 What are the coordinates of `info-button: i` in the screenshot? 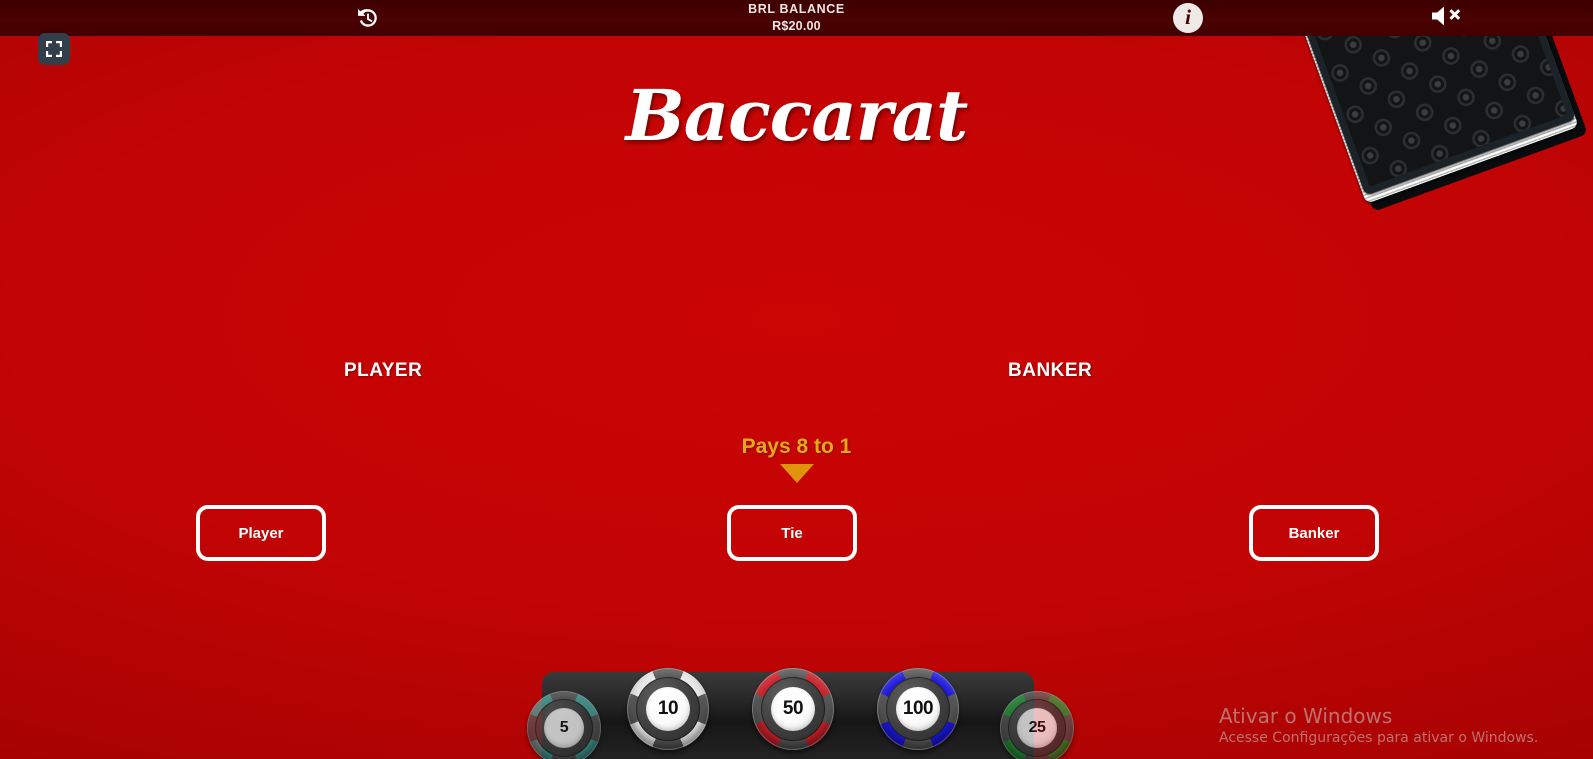 It's located at (1188, 18).